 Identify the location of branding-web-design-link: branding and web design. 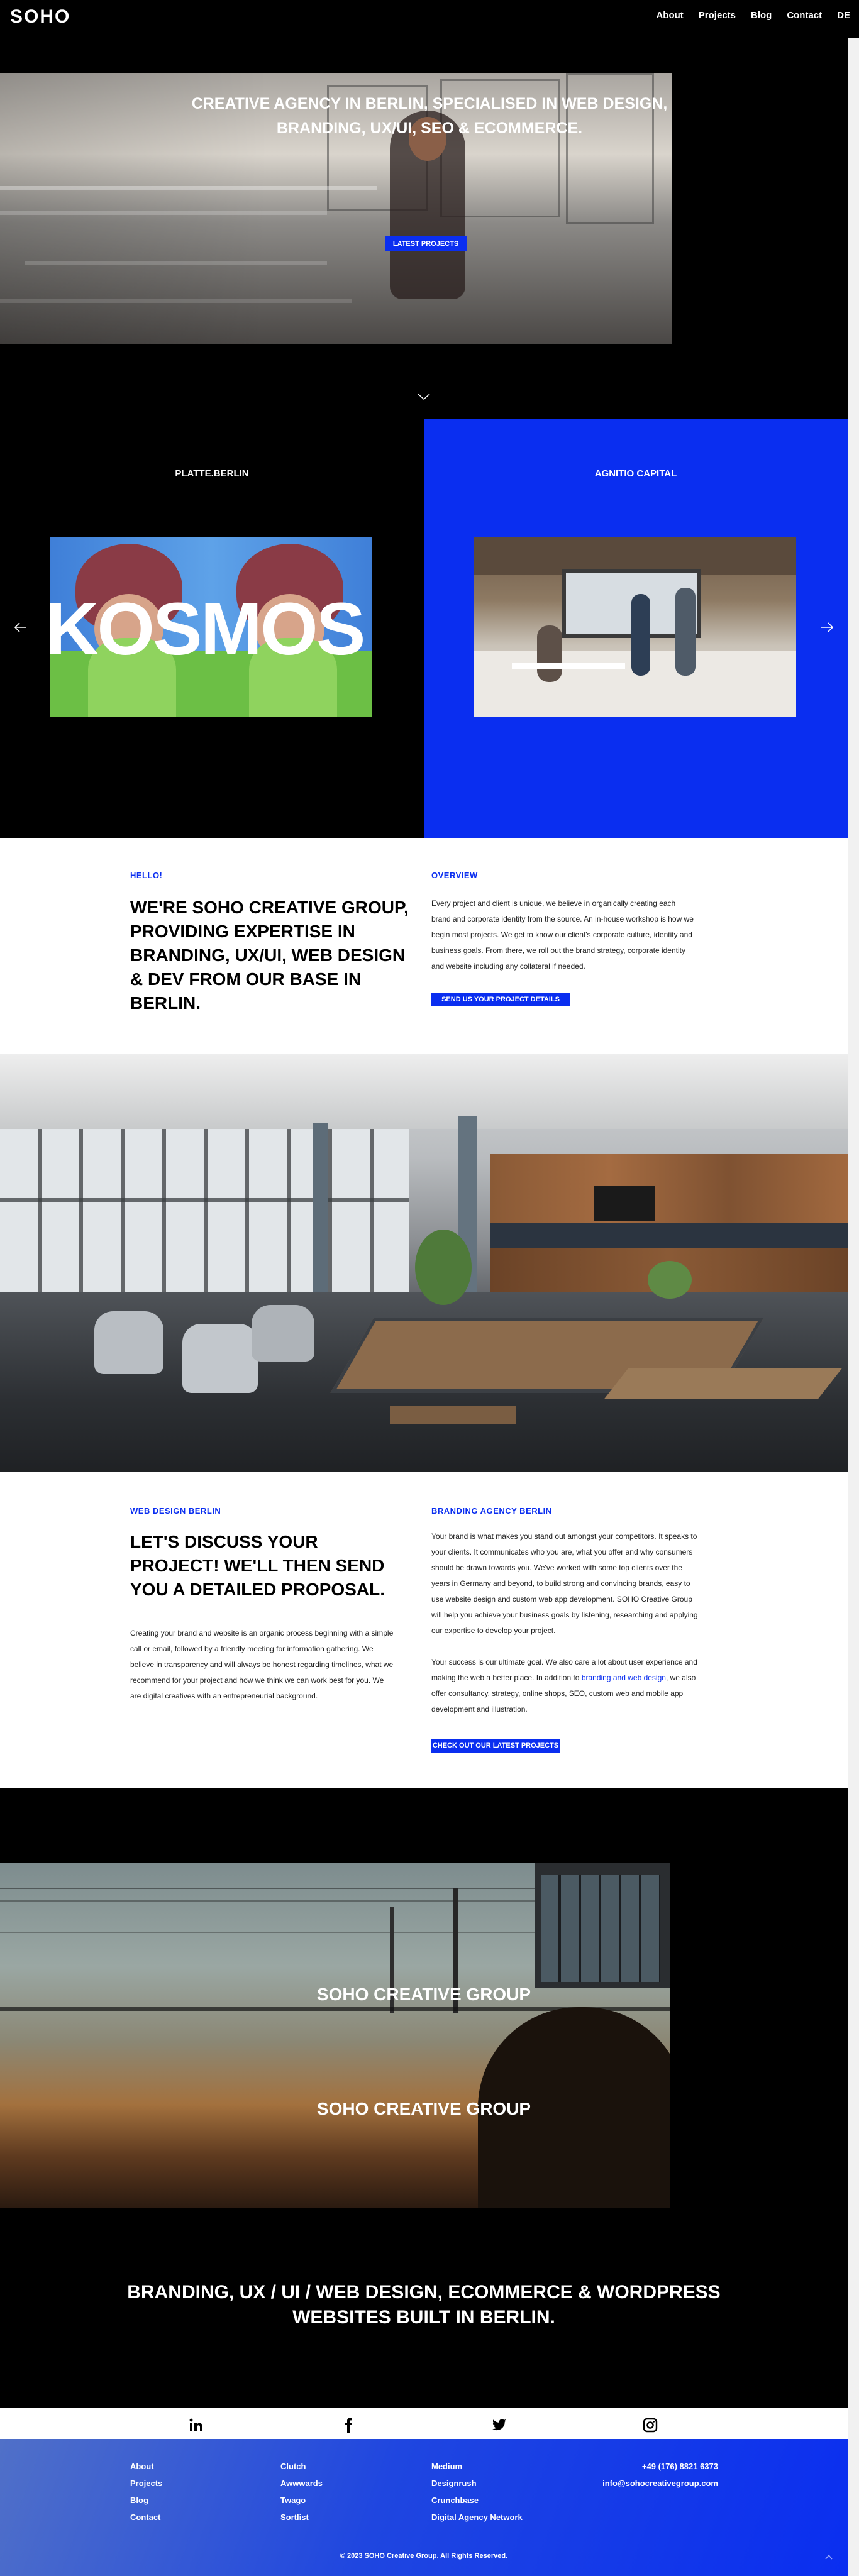
(624, 1678).